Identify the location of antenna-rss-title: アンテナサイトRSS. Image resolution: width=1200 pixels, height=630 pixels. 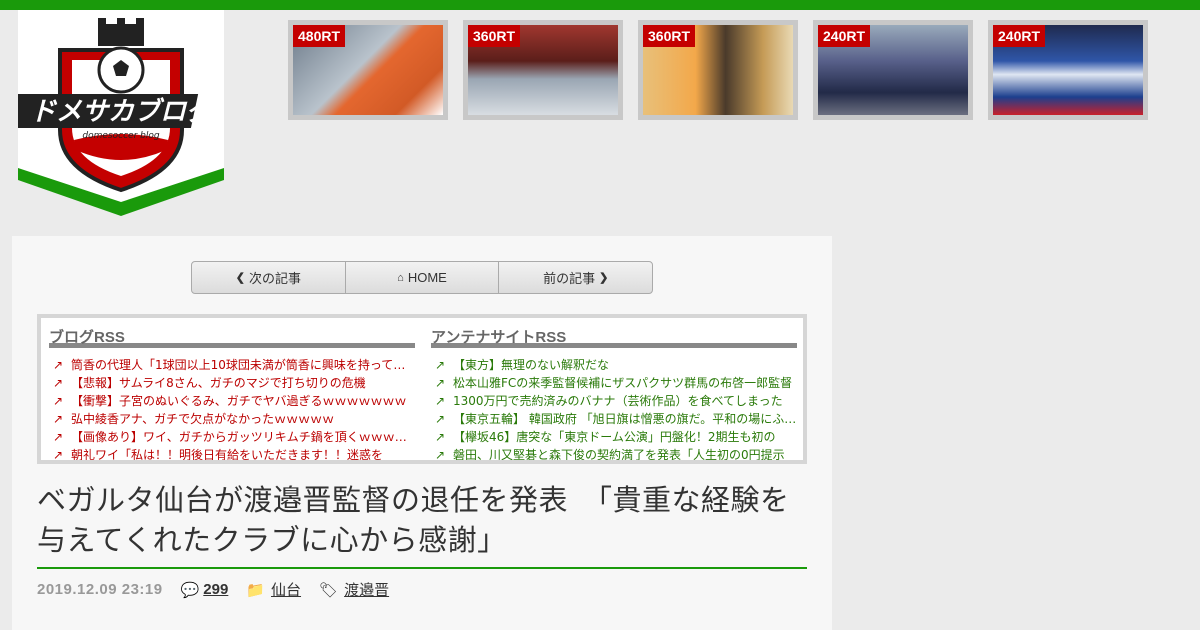
(614, 333).